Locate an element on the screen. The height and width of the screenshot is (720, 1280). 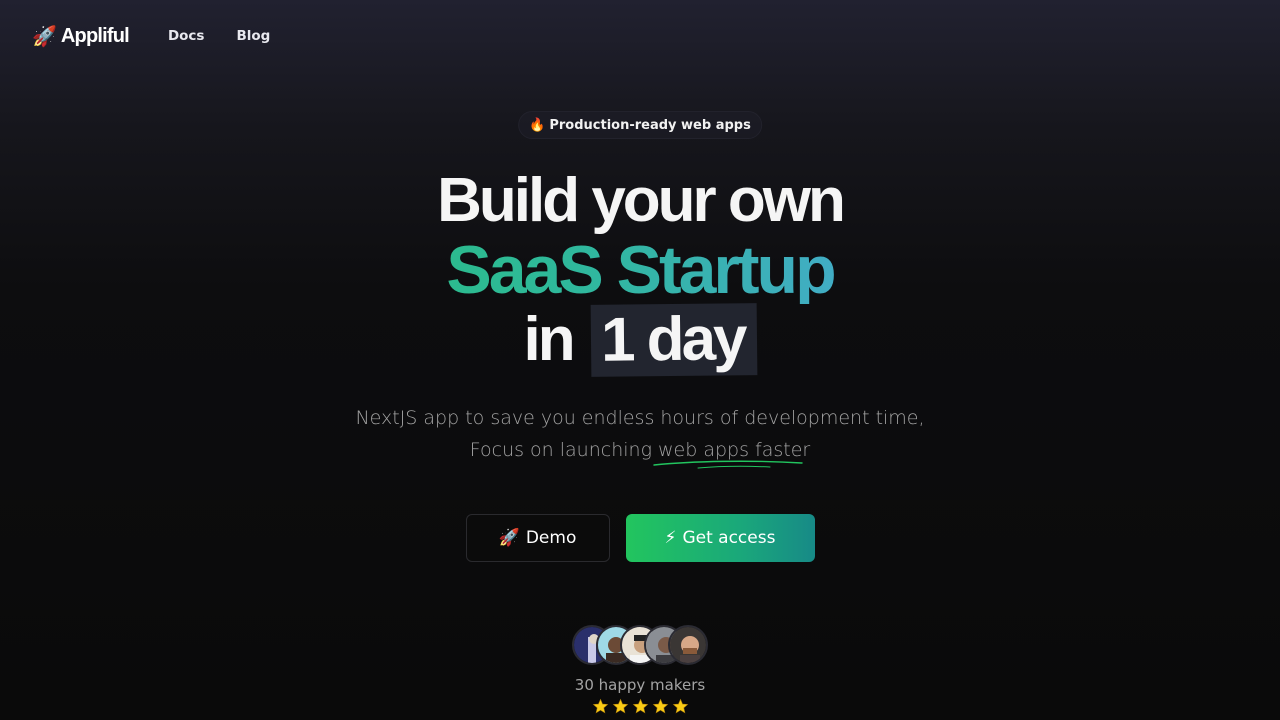
subtitle-line-2-prefix: Focus on launching is located at coordinates (564, 450).